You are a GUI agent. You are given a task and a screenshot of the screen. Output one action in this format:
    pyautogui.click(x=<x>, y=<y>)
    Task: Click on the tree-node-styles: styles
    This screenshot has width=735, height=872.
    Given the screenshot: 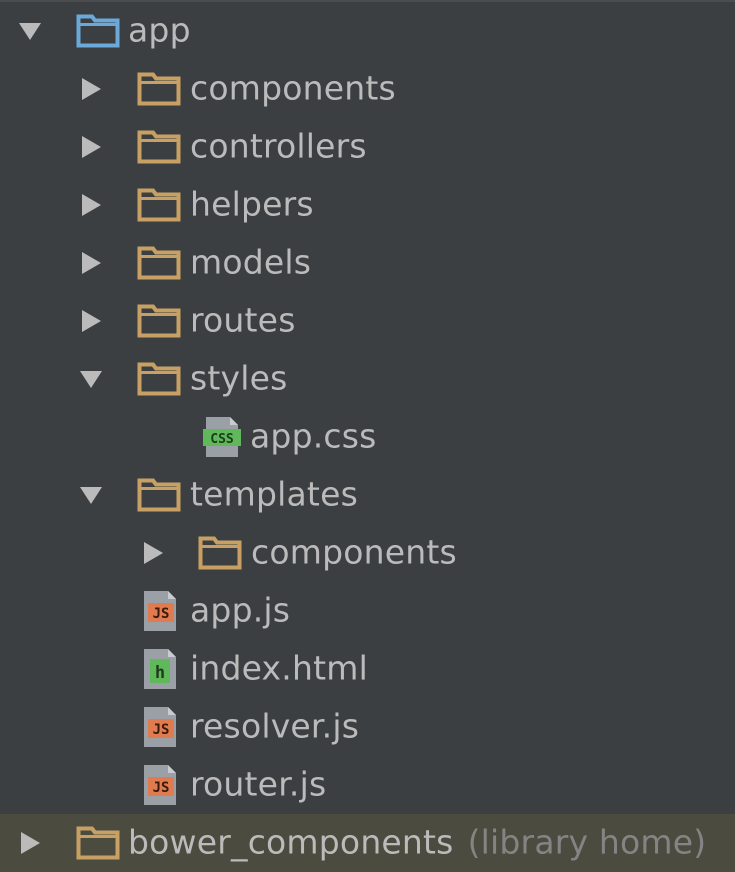 What is the action you would take?
    pyautogui.click(x=367, y=379)
    